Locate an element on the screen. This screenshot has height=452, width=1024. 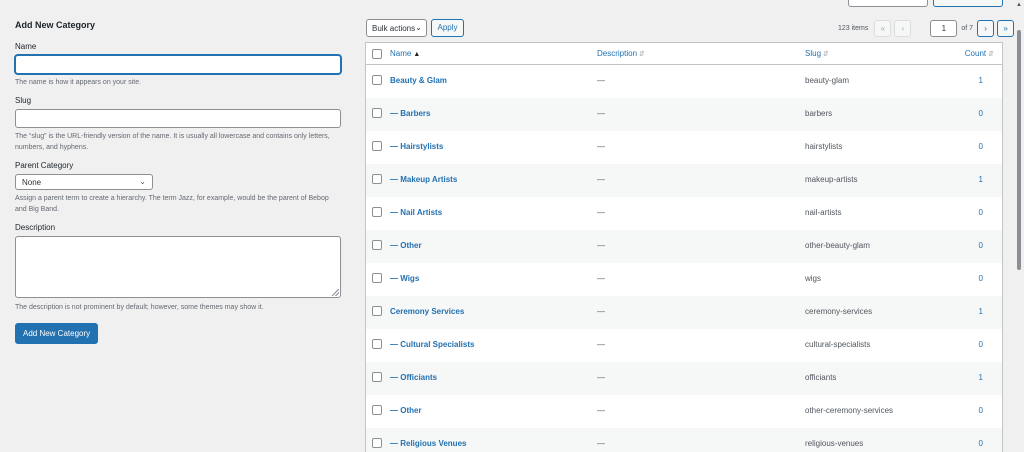
bulk-actions-select: Bulk actions ⌄ is located at coordinates (396, 28).